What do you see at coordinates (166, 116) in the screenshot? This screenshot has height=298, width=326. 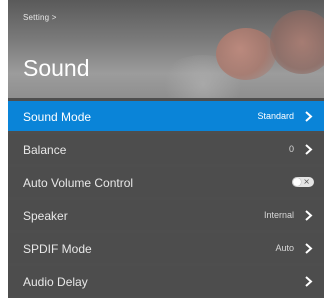 I see `menu-item-sound-mode: Sound Mode Standard` at bounding box center [166, 116].